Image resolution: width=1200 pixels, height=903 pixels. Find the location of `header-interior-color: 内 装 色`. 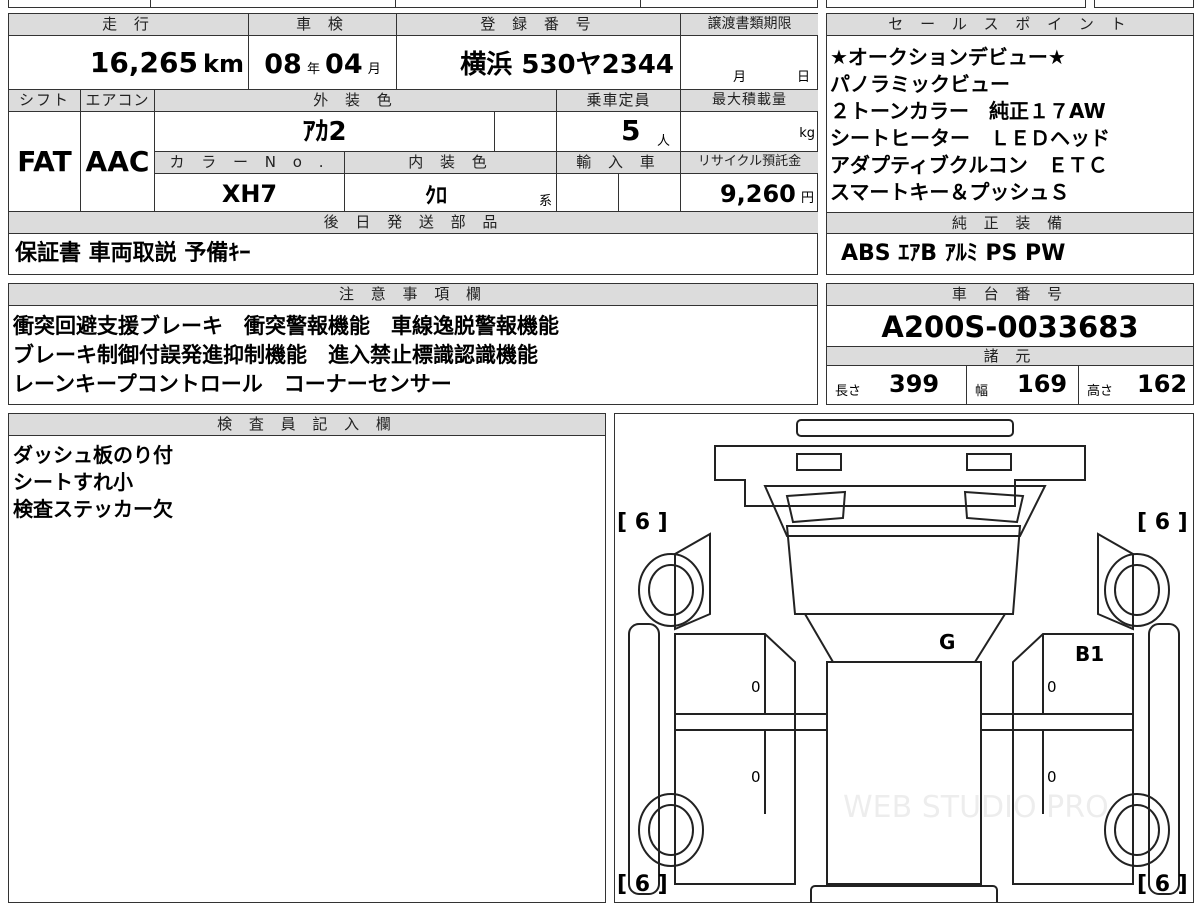

header-interior-color: 内 装 色 is located at coordinates (451, 163).